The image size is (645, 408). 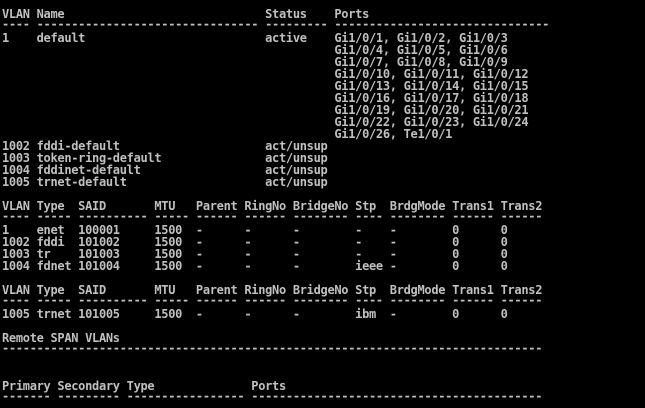 I want to click on type-row-1004: 1004 fdnet 101004 1500 - - - ieee - 0 0, so click(x=255, y=266).